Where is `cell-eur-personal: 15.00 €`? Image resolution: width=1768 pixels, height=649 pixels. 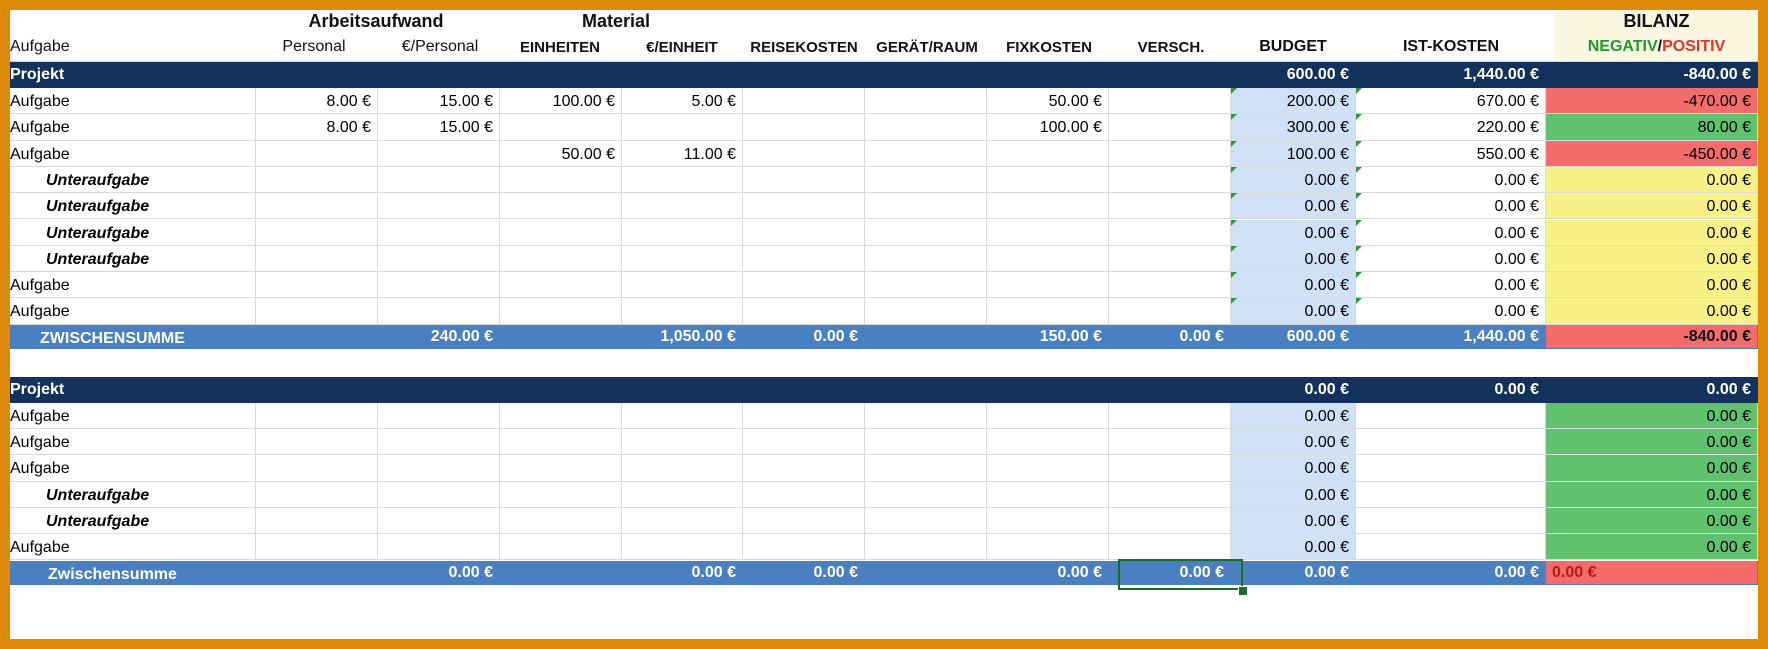
cell-eur-personal: 15.00 € is located at coordinates (439, 127).